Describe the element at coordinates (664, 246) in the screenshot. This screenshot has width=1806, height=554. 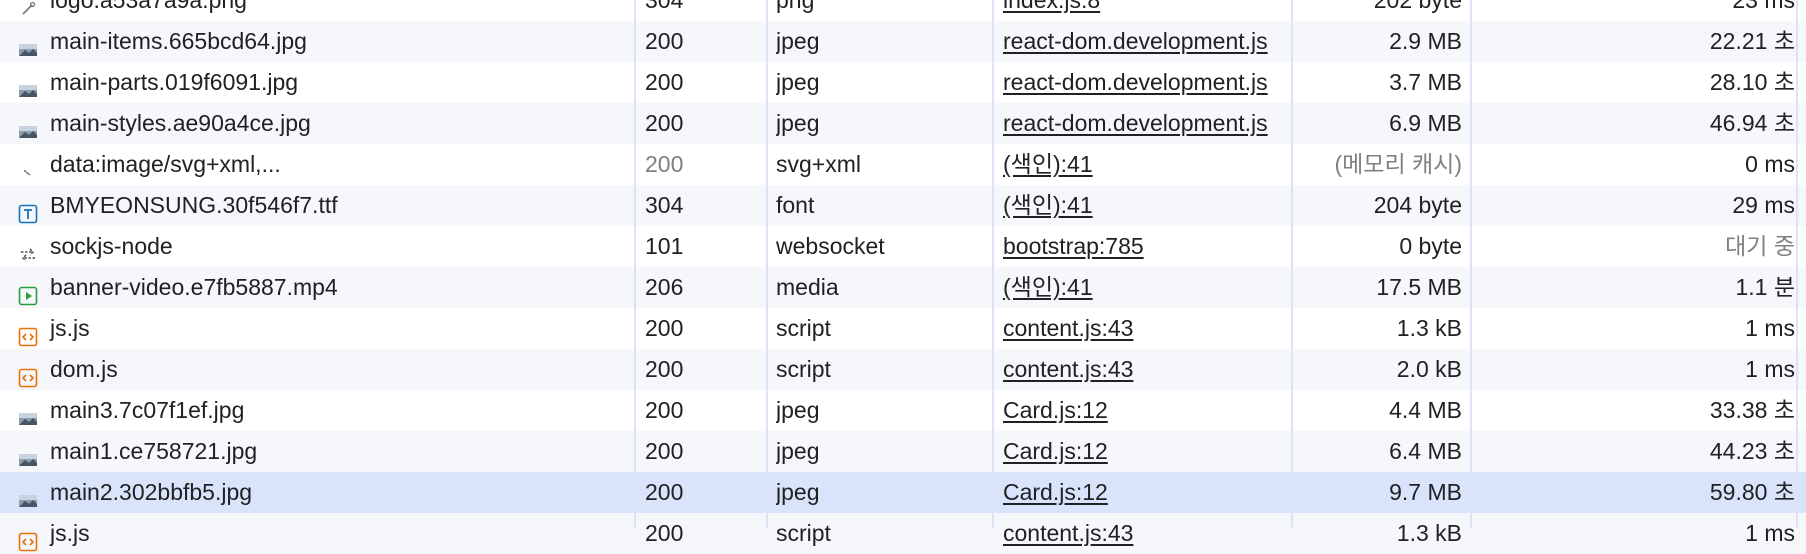
I see `status-cell: 101` at that location.